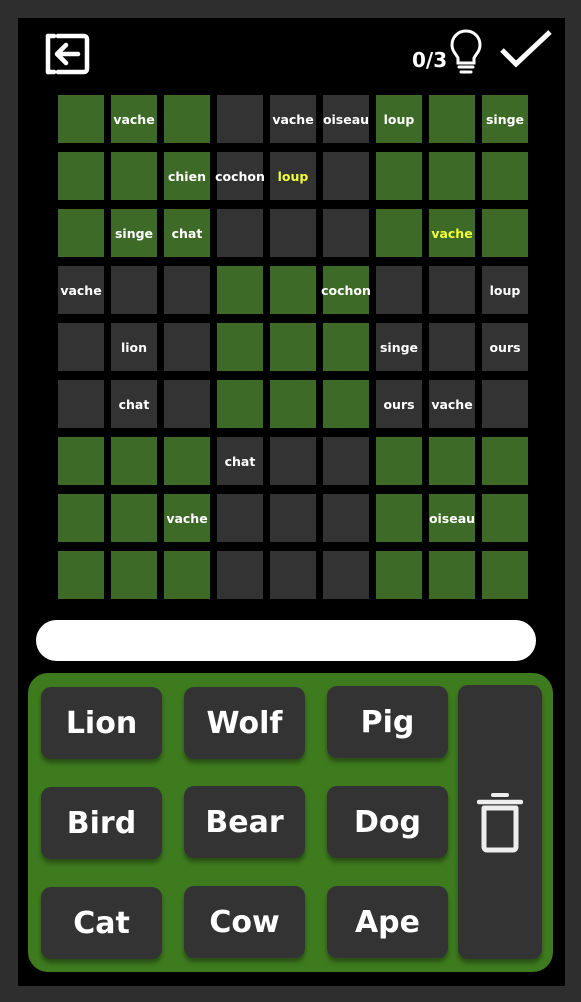  What do you see at coordinates (387, 722) in the screenshot?
I see `key-pig: Pig` at bounding box center [387, 722].